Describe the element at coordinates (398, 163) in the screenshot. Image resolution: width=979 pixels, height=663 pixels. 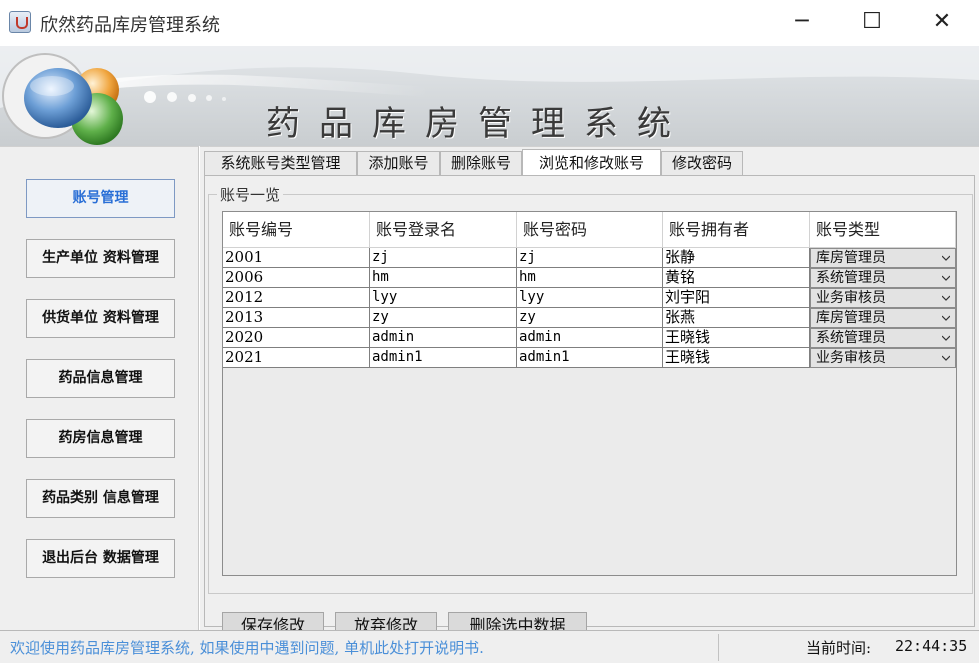
I see `tab-add-account: 添加账号` at that location.